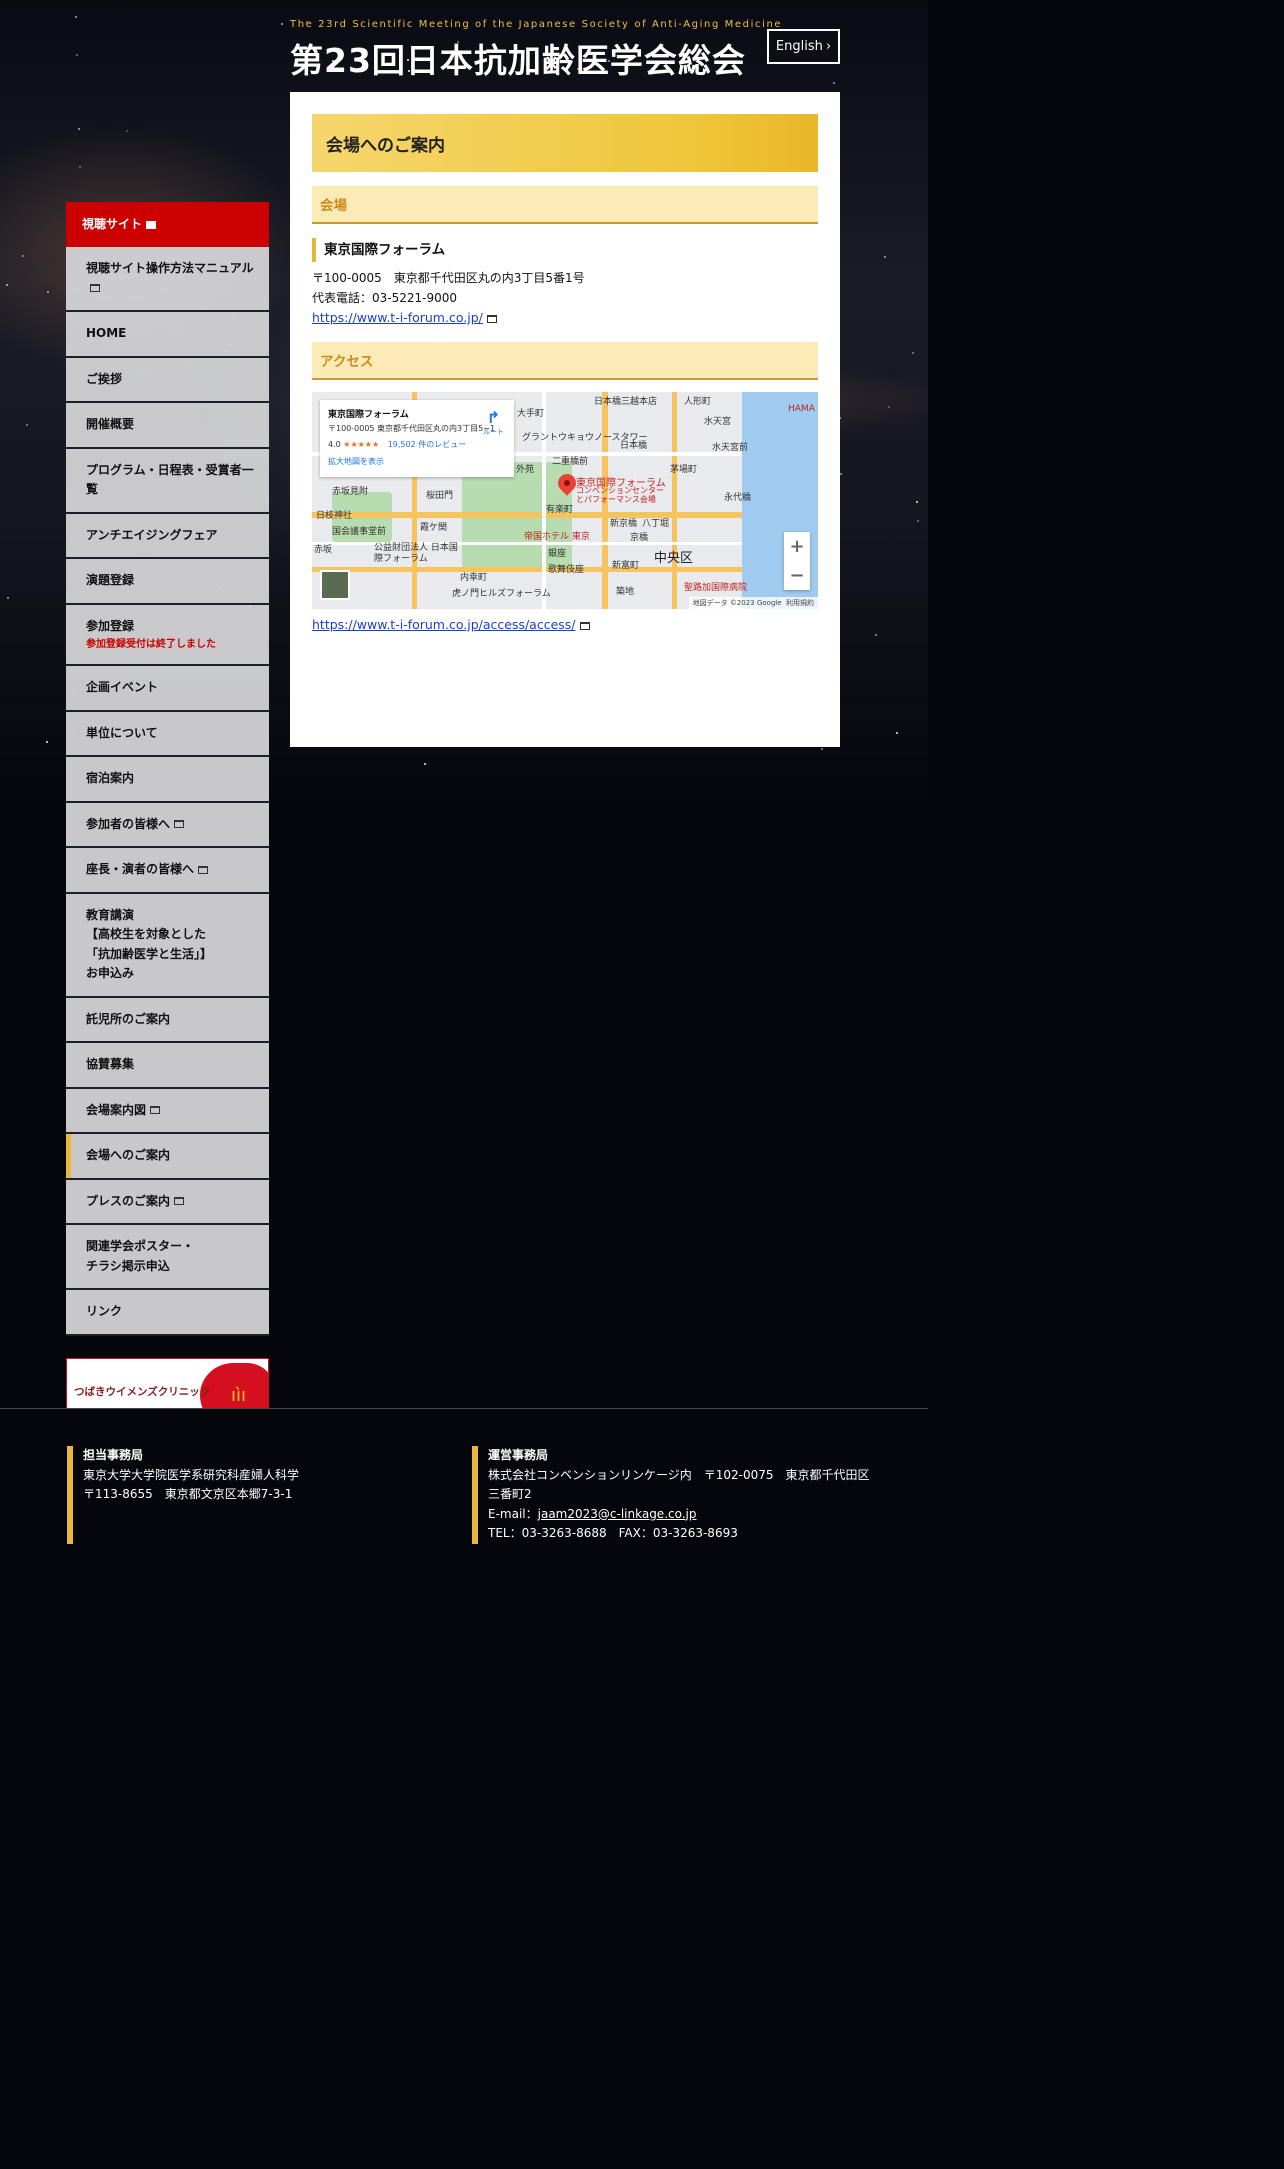 Image resolution: width=1284 pixels, height=2169 pixels. I want to click on map-pin-sublabel: コンベンションセンター とパフォーマンス会場, so click(620, 495).